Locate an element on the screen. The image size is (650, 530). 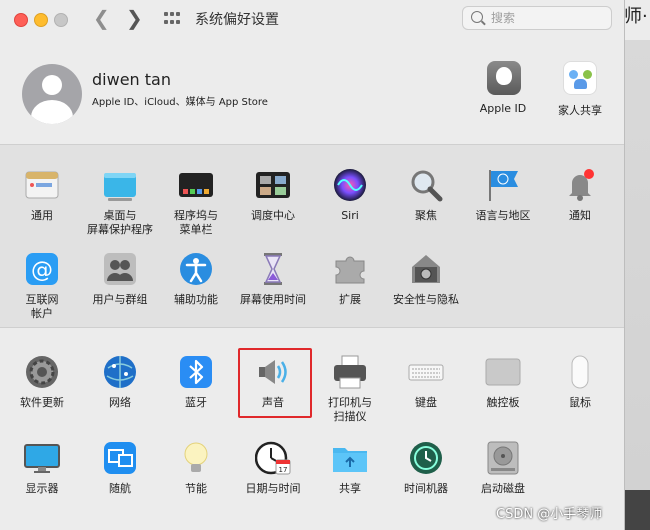
search-input is located at coordinates (546, 18).